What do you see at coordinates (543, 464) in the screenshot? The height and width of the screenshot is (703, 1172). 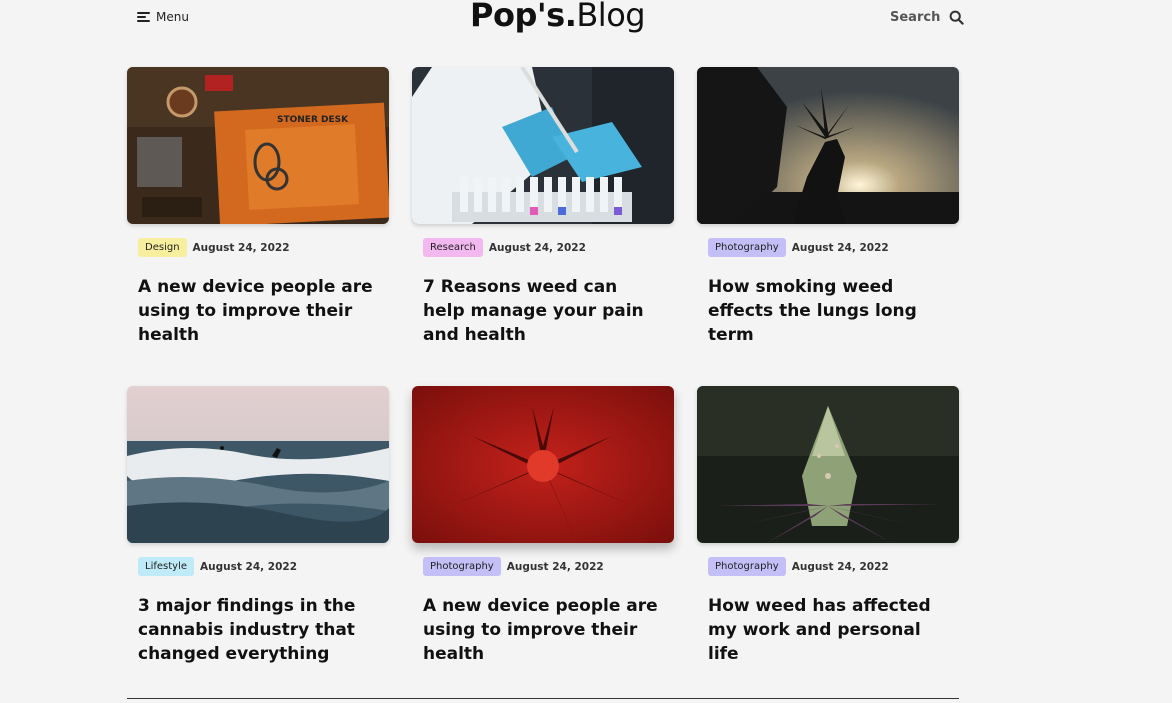 I see `post-thumbnail-red-plant` at bounding box center [543, 464].